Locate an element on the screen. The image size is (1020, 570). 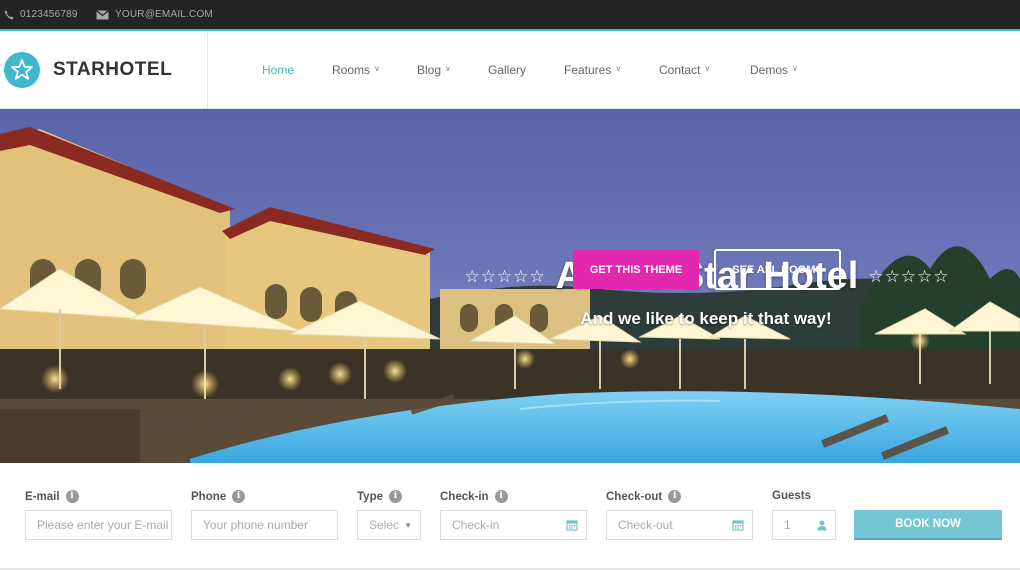
top-bar: 0123456789 YOUR@EMAIL.COM is located at coordinates (510, 15).